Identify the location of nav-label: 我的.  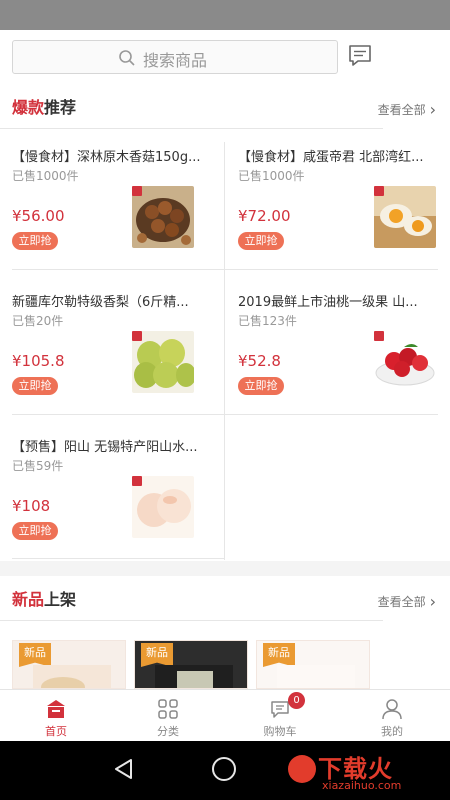
(392, 731).